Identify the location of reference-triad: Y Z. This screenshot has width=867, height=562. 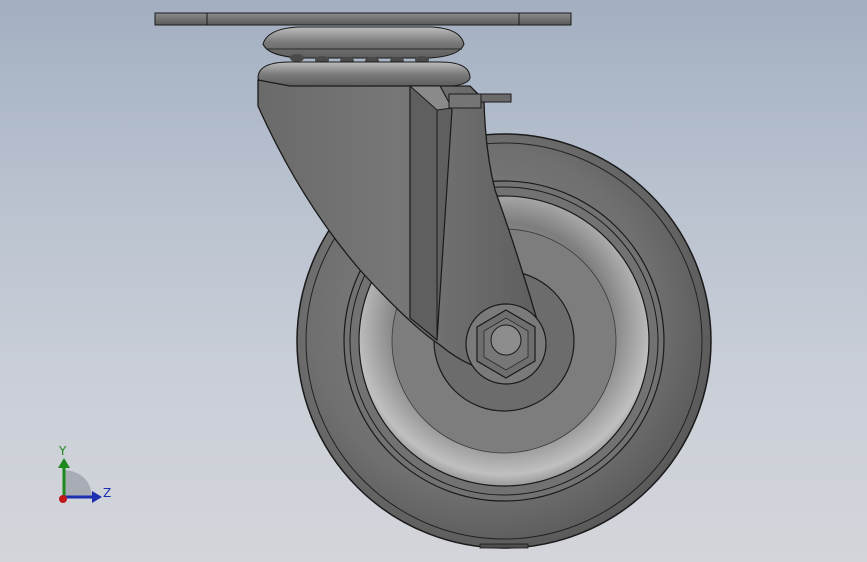
(84, 473).